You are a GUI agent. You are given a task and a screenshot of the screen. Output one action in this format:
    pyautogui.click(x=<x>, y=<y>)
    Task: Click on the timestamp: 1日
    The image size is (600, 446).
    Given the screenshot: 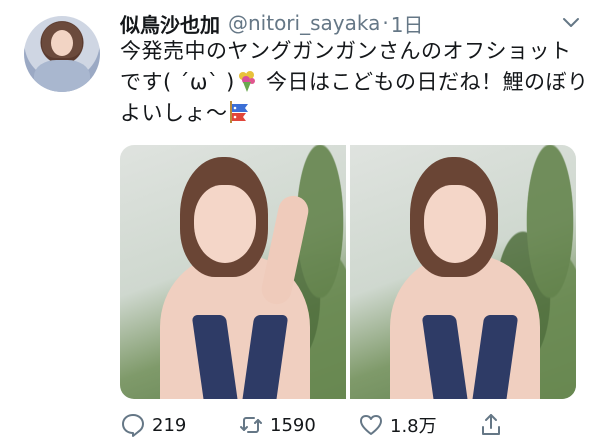 What is the action you would take?
    pyautogui.click(x=407, y=23)
    